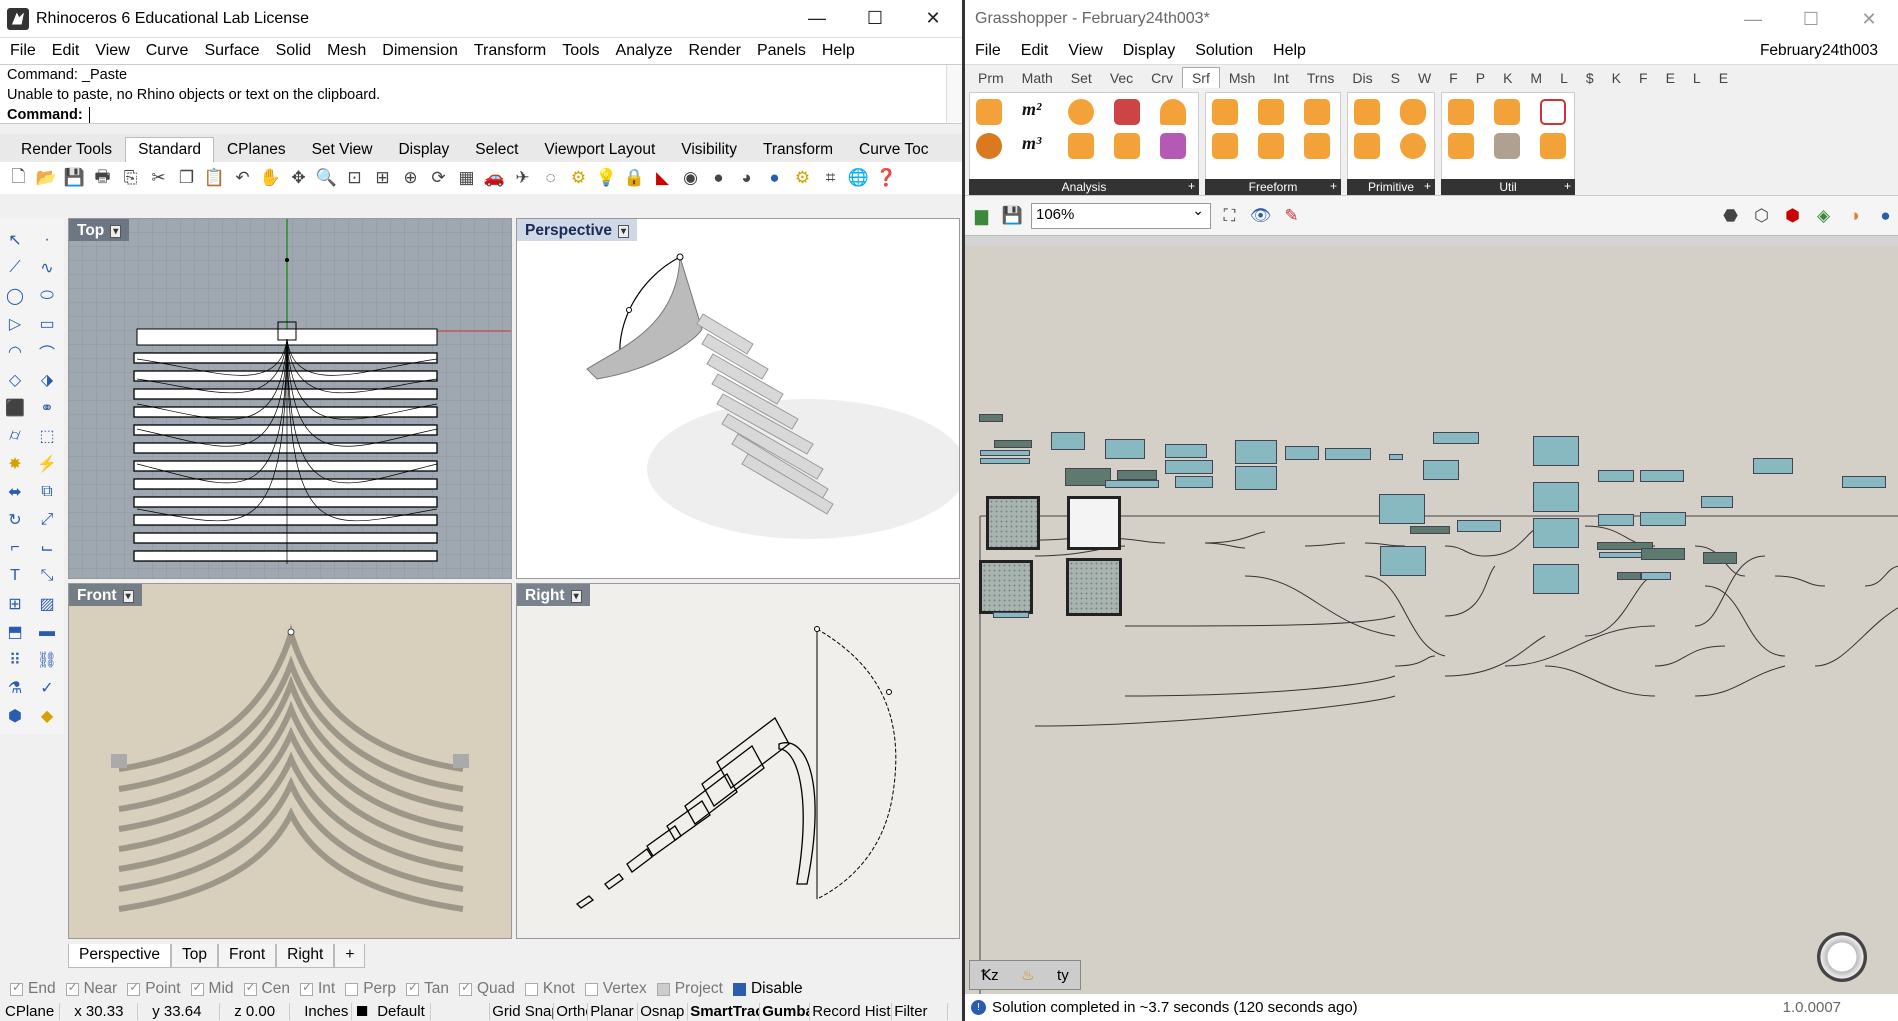 This screenshot has width=1898, height=1021. Describe the element at coordinates (662, 178) in the screenshot. I see `material-icon: ◣` at that location.